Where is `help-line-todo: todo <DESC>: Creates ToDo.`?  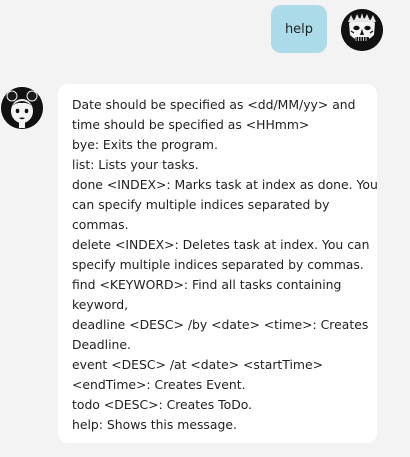 help-line-todo: todo <DESC>: Creates ToDo. is located at coordinates (162, 404).